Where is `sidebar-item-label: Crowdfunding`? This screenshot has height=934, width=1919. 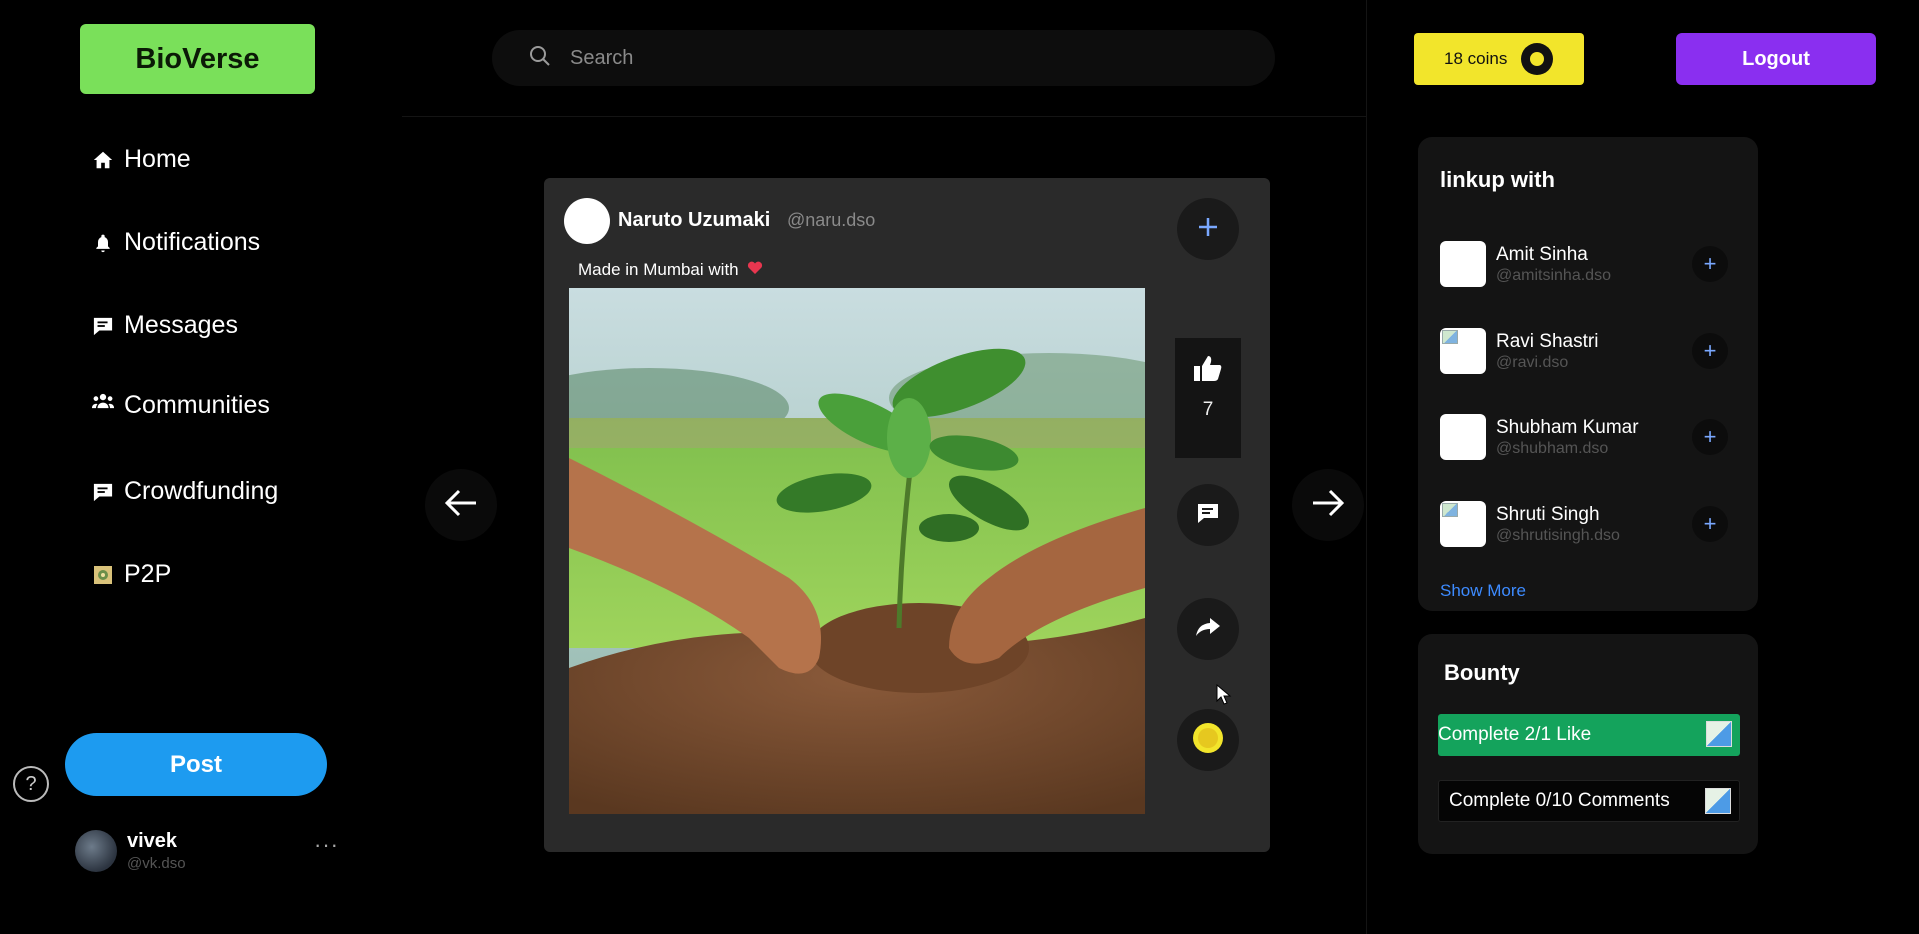 sidebar-item-label: Crowdfunding is located at coordinates (201, 491).